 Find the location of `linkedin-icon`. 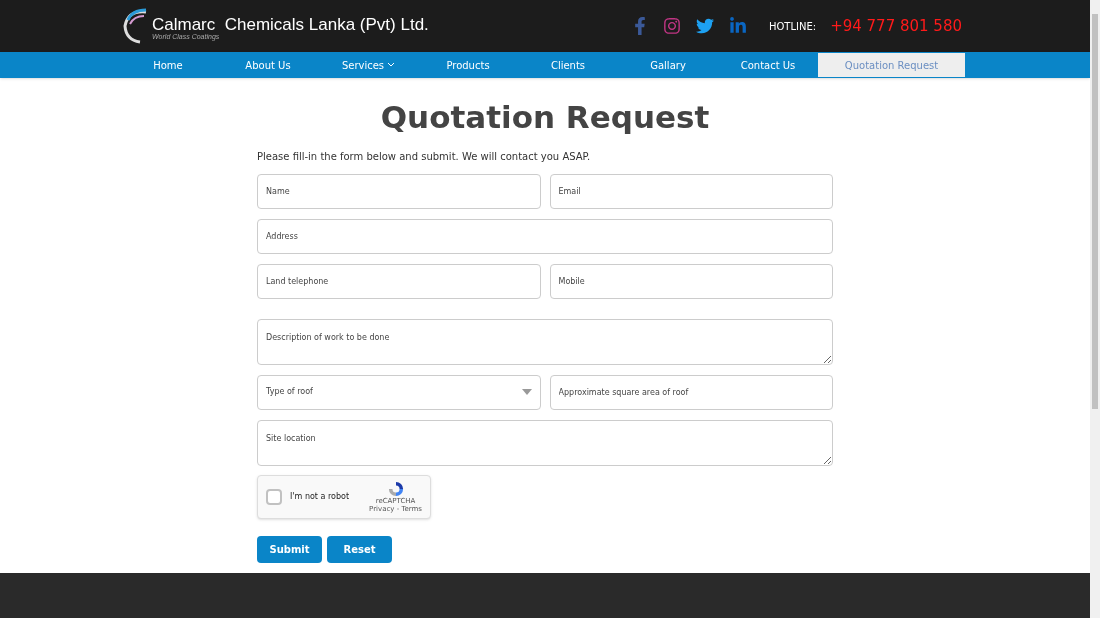

linkedin-icon is located at coordinates (737, 26).